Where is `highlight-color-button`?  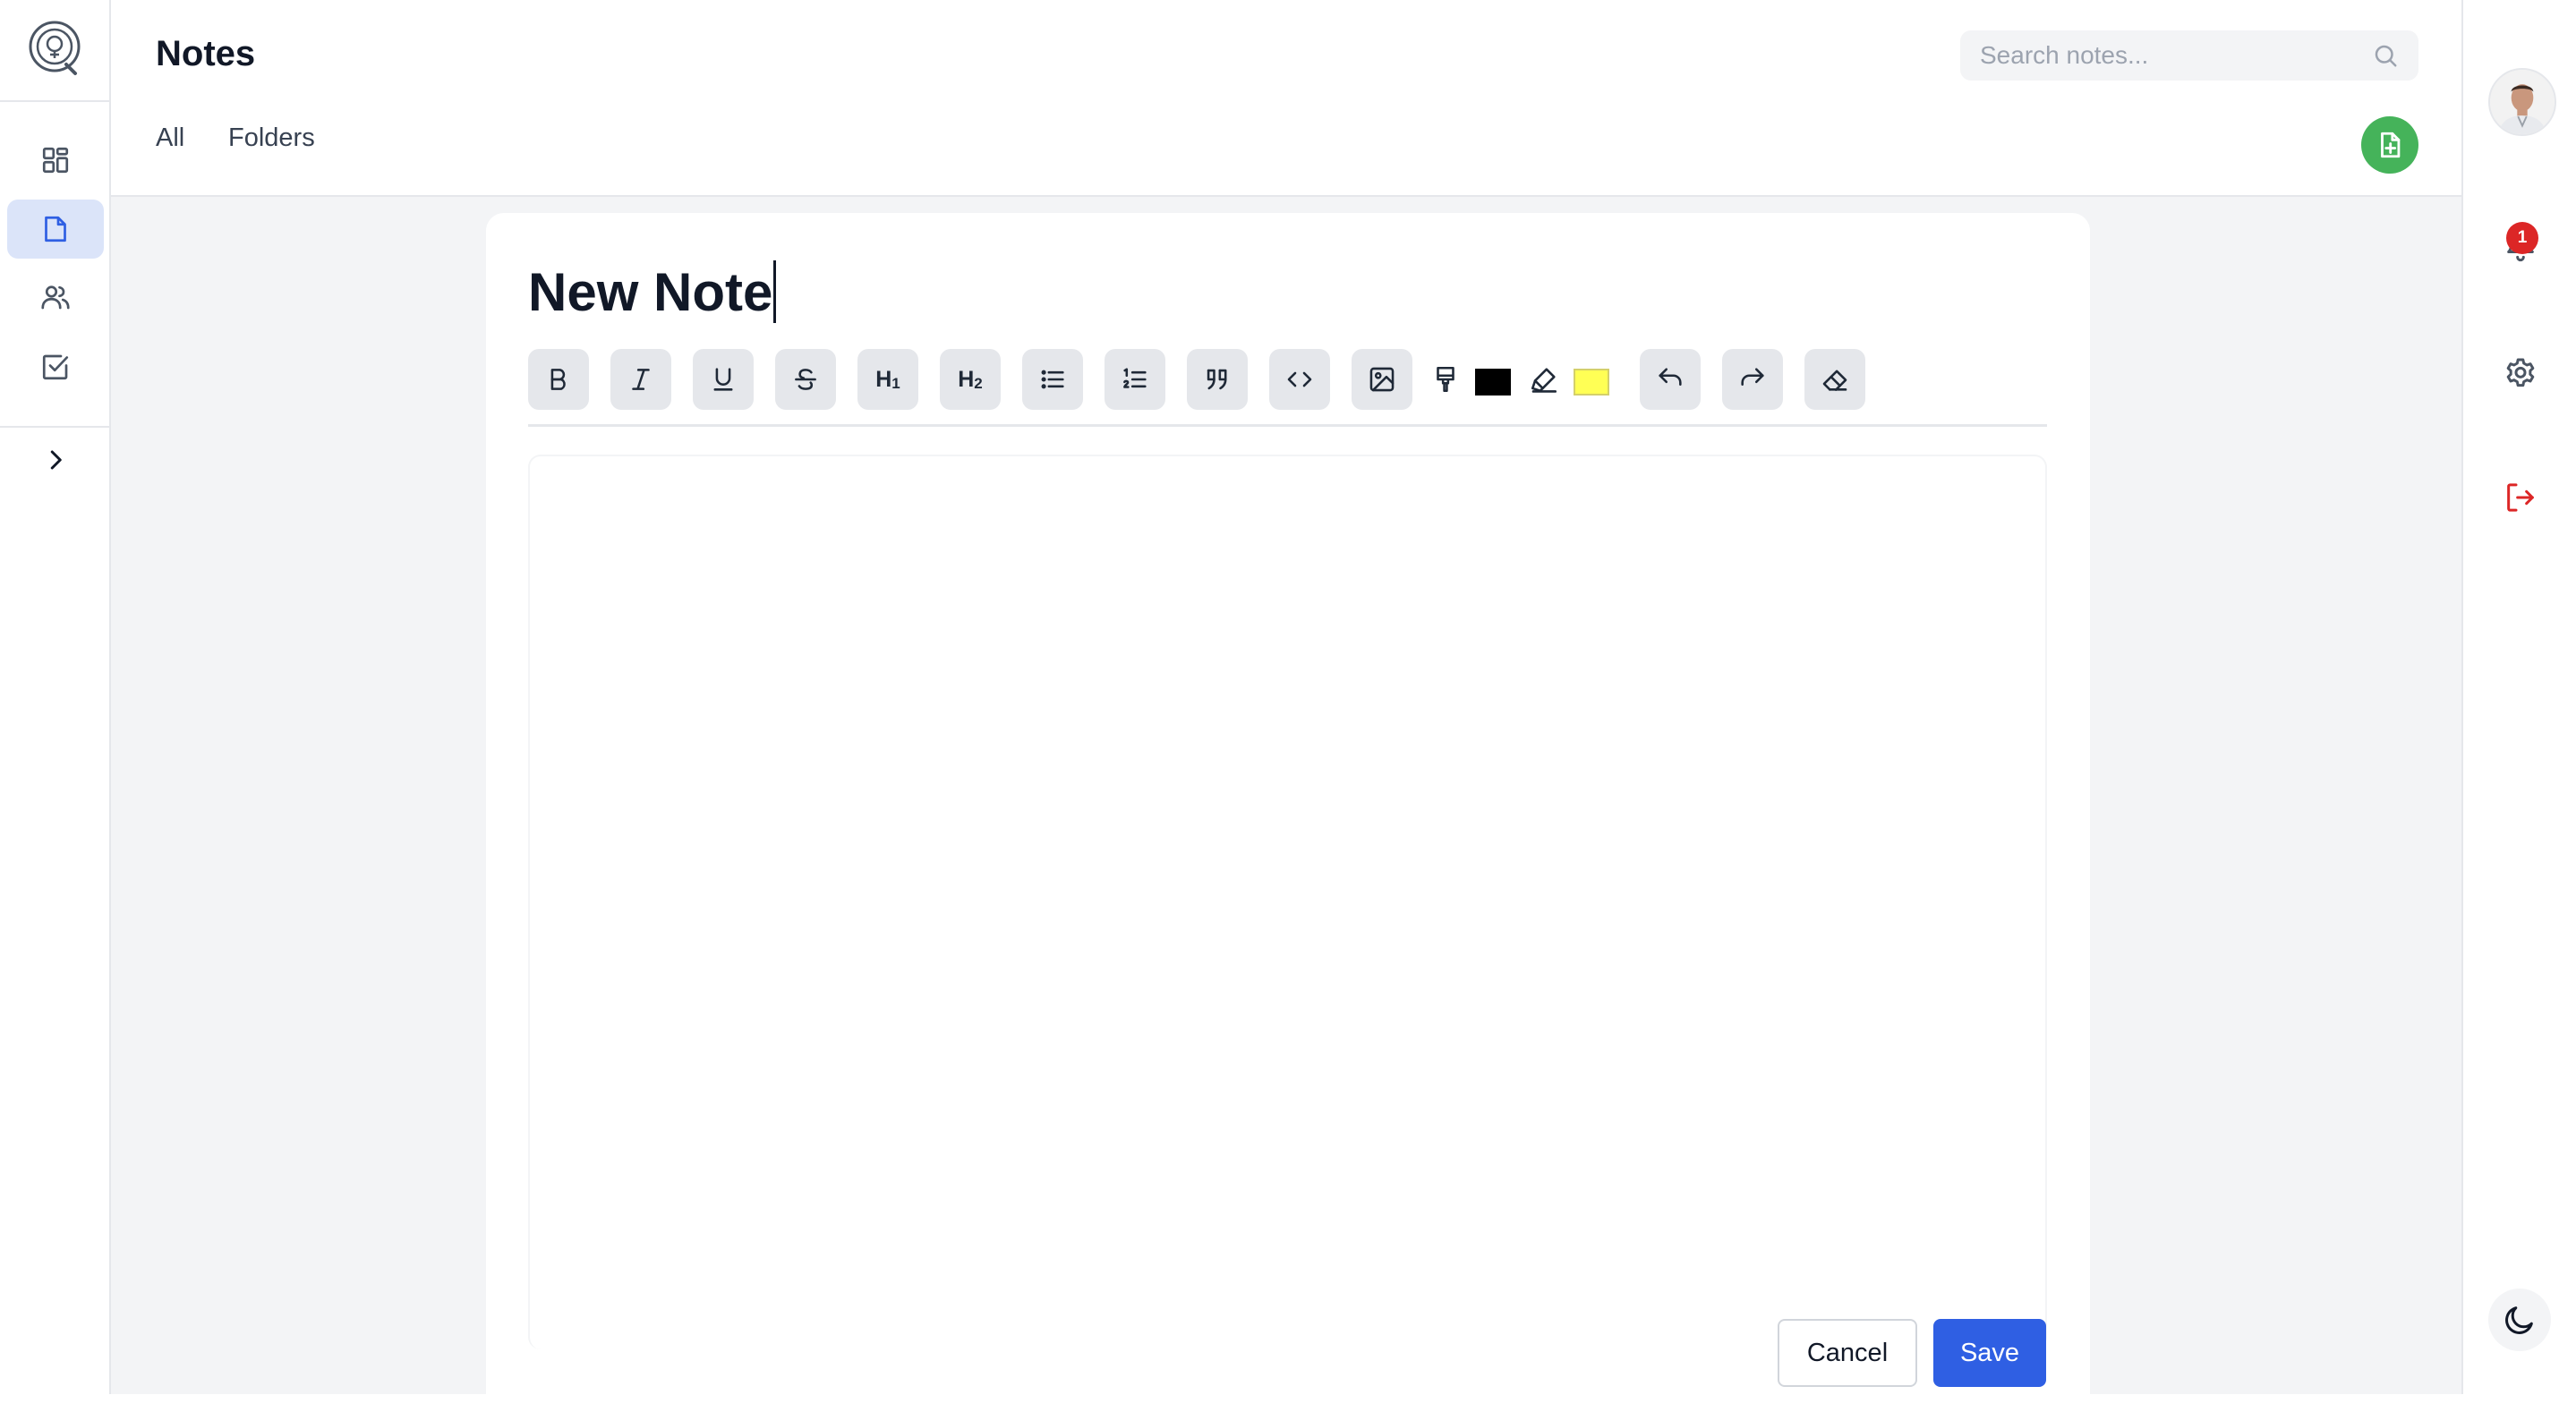 highlight-color-button is located at coordinates (1544, 380).